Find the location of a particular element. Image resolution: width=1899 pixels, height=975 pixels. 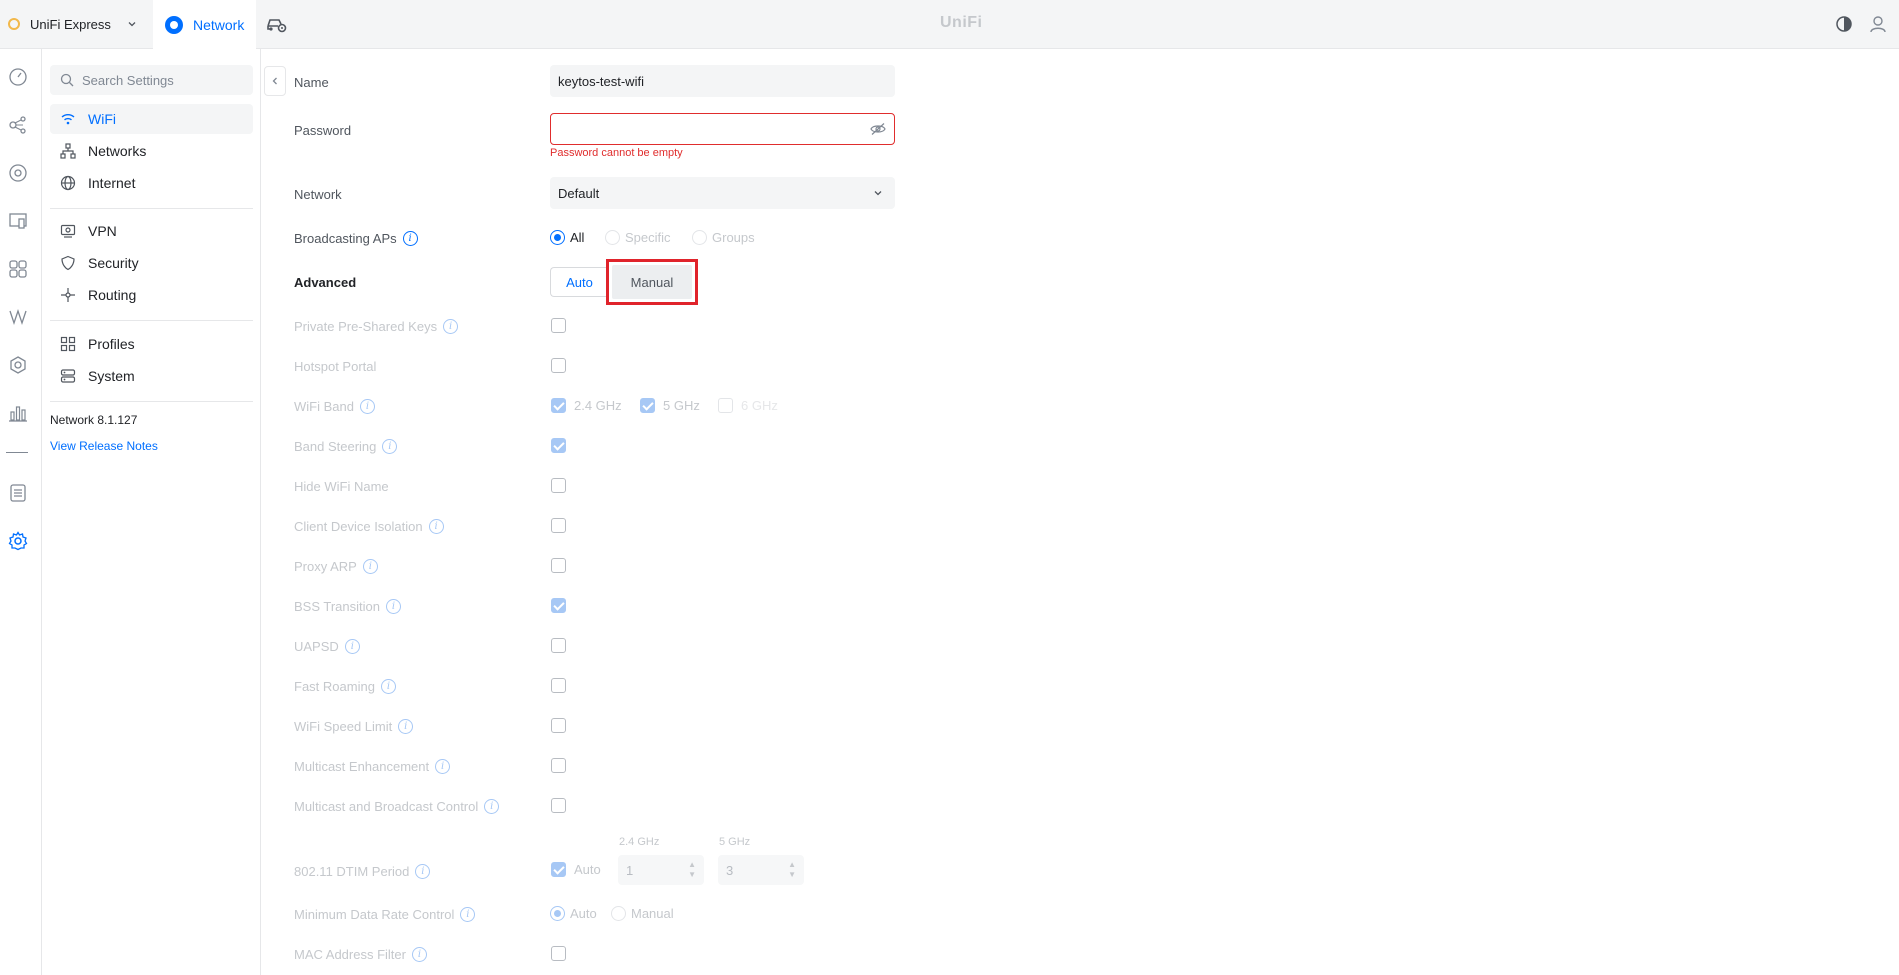

password-input is located at coordinates (709, 129).